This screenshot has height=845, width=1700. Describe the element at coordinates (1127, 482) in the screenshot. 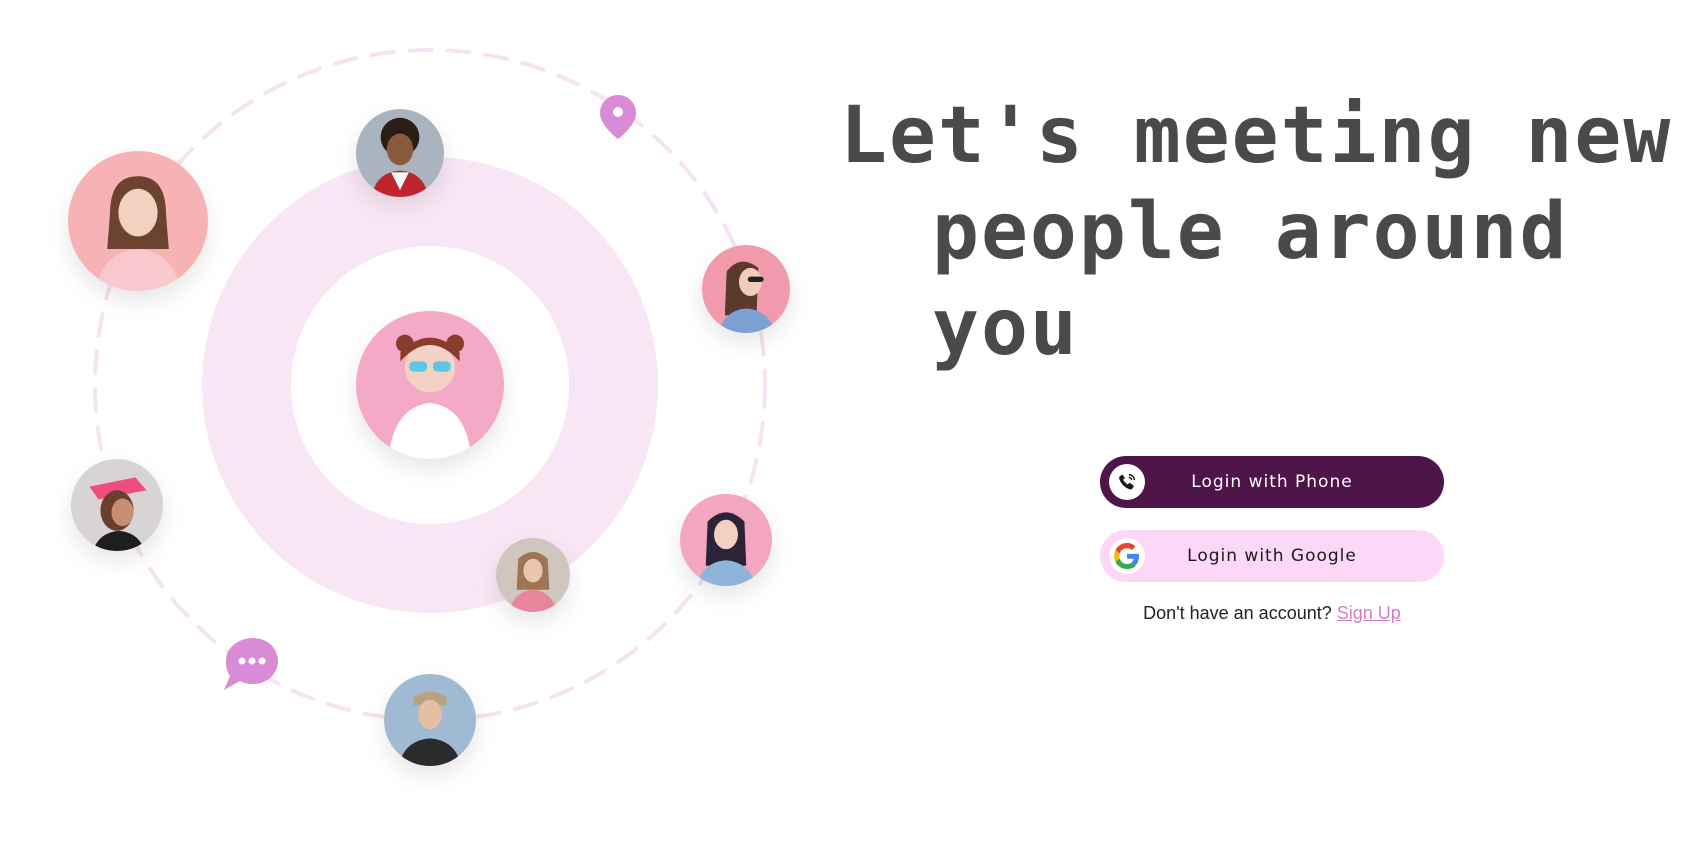

I see `phone-icon` at that location.